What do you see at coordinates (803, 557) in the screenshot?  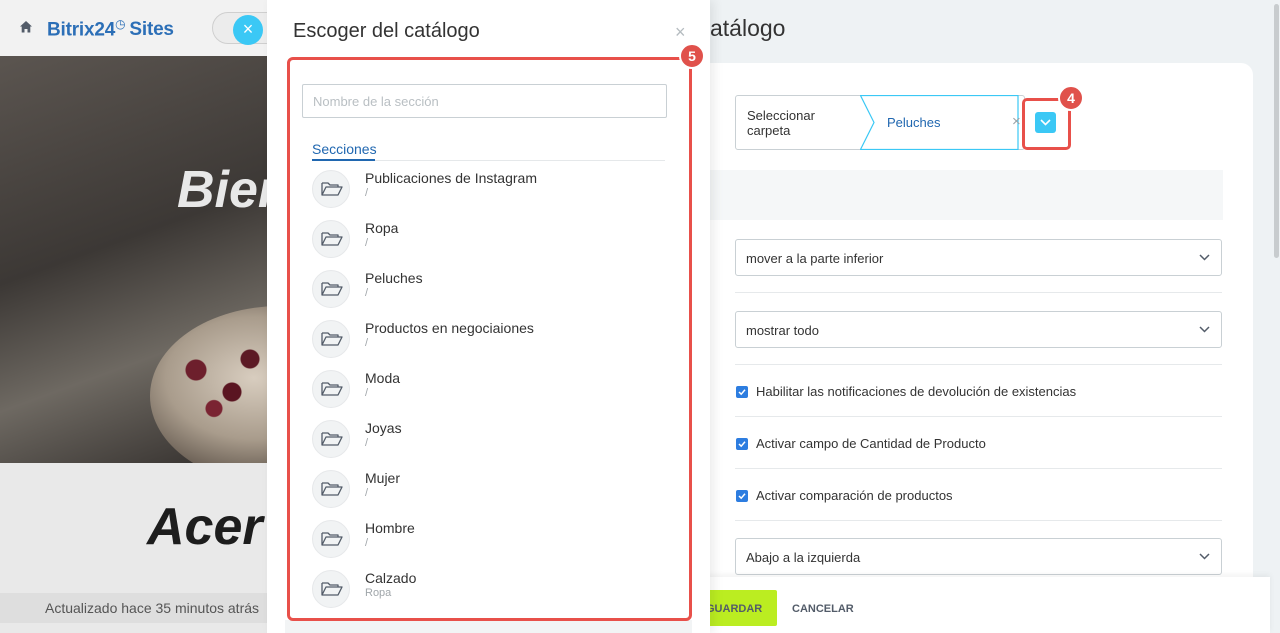 I see `alignment-select-value: Abajo a la izquierda` at bounding box center [803, 557].